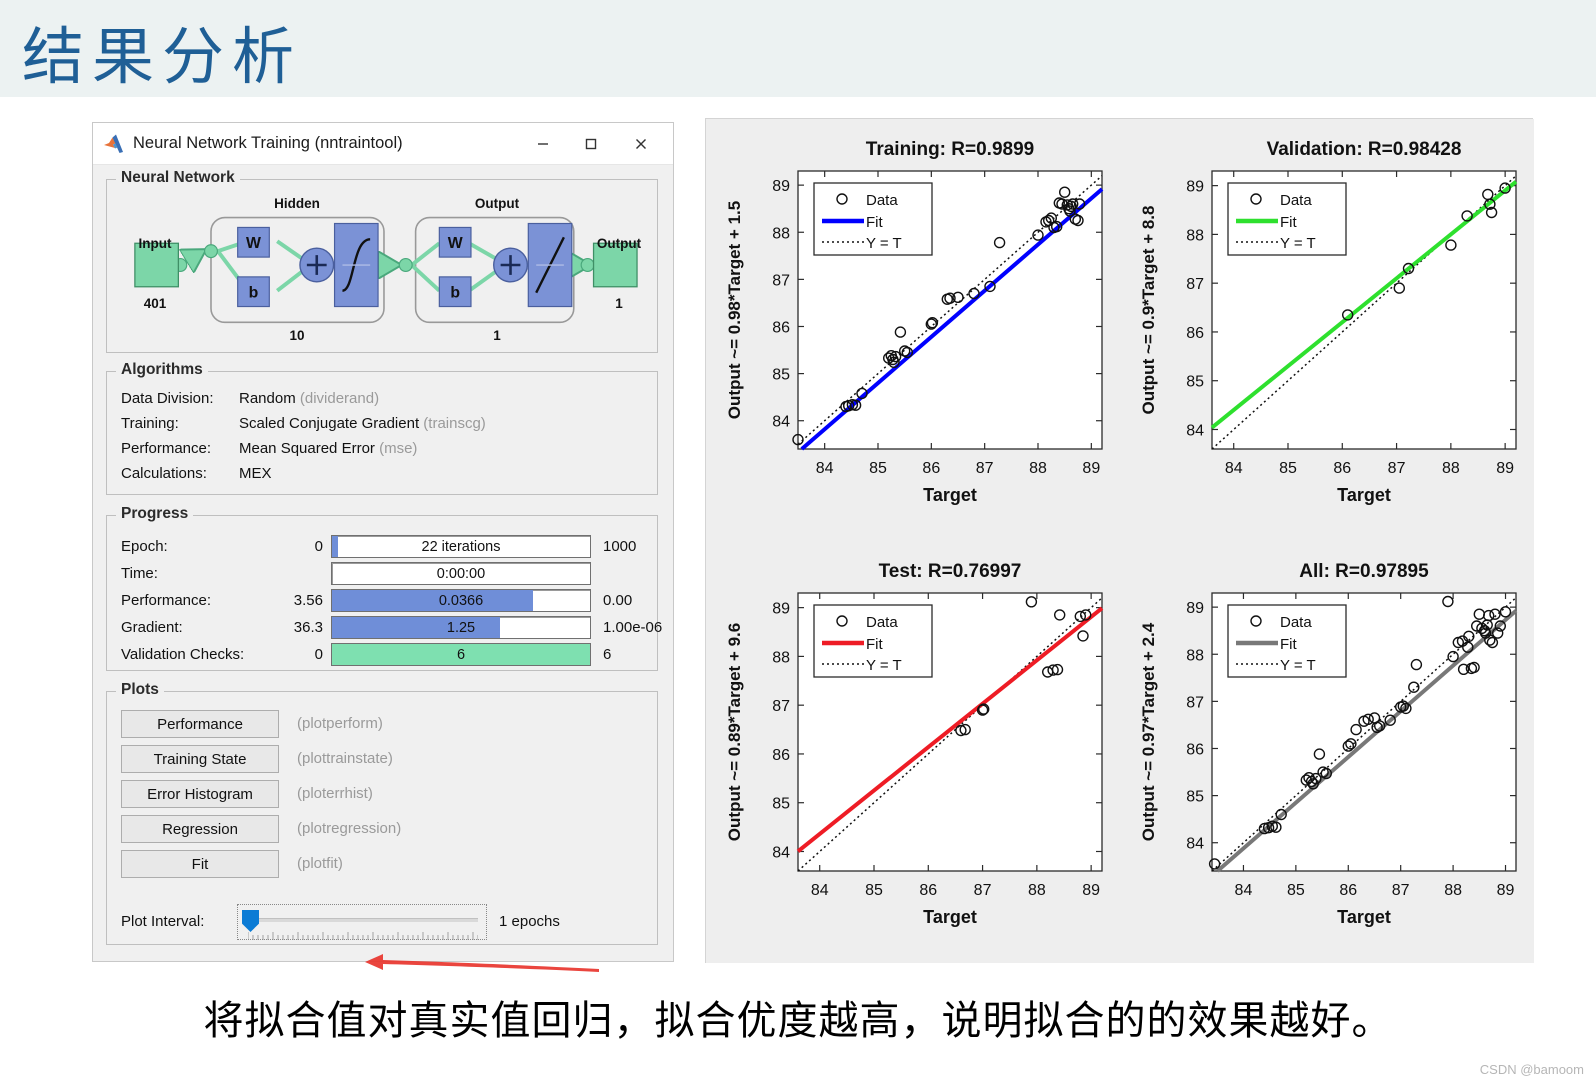 The image size is (1596, 1087). Describe the element at coordinates (308, 600) in the screenshot. I see `progress-start-value: 3.56` at that location.